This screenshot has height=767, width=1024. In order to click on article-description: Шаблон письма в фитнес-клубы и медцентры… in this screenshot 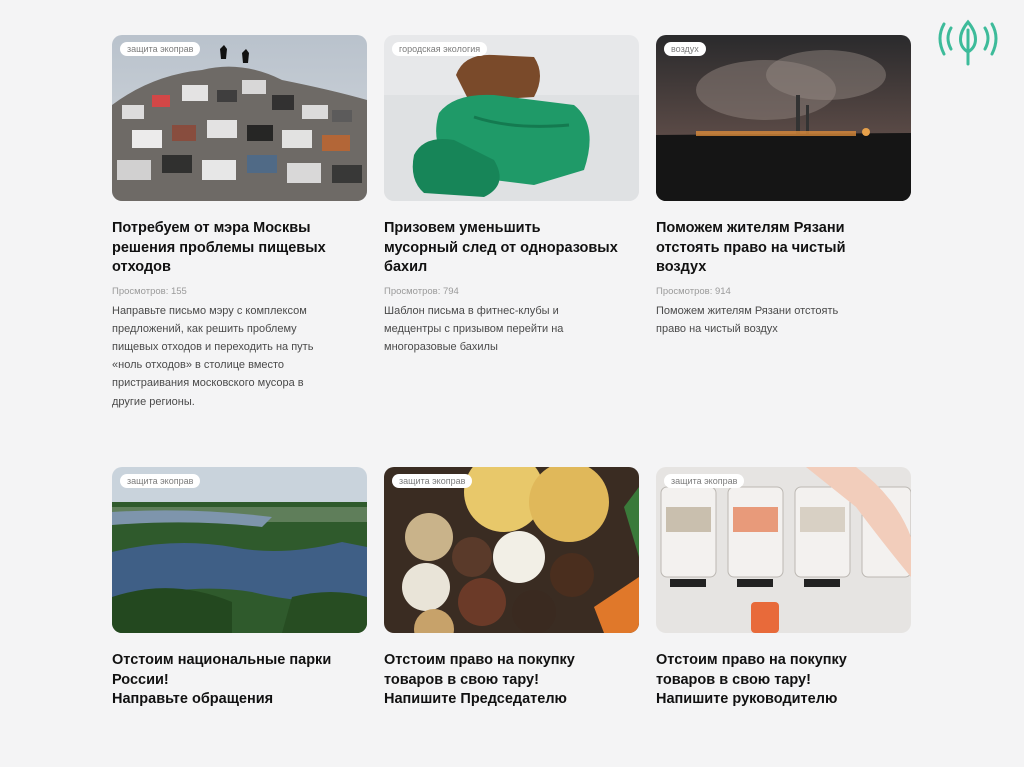, I will do `click(474, 328)`.